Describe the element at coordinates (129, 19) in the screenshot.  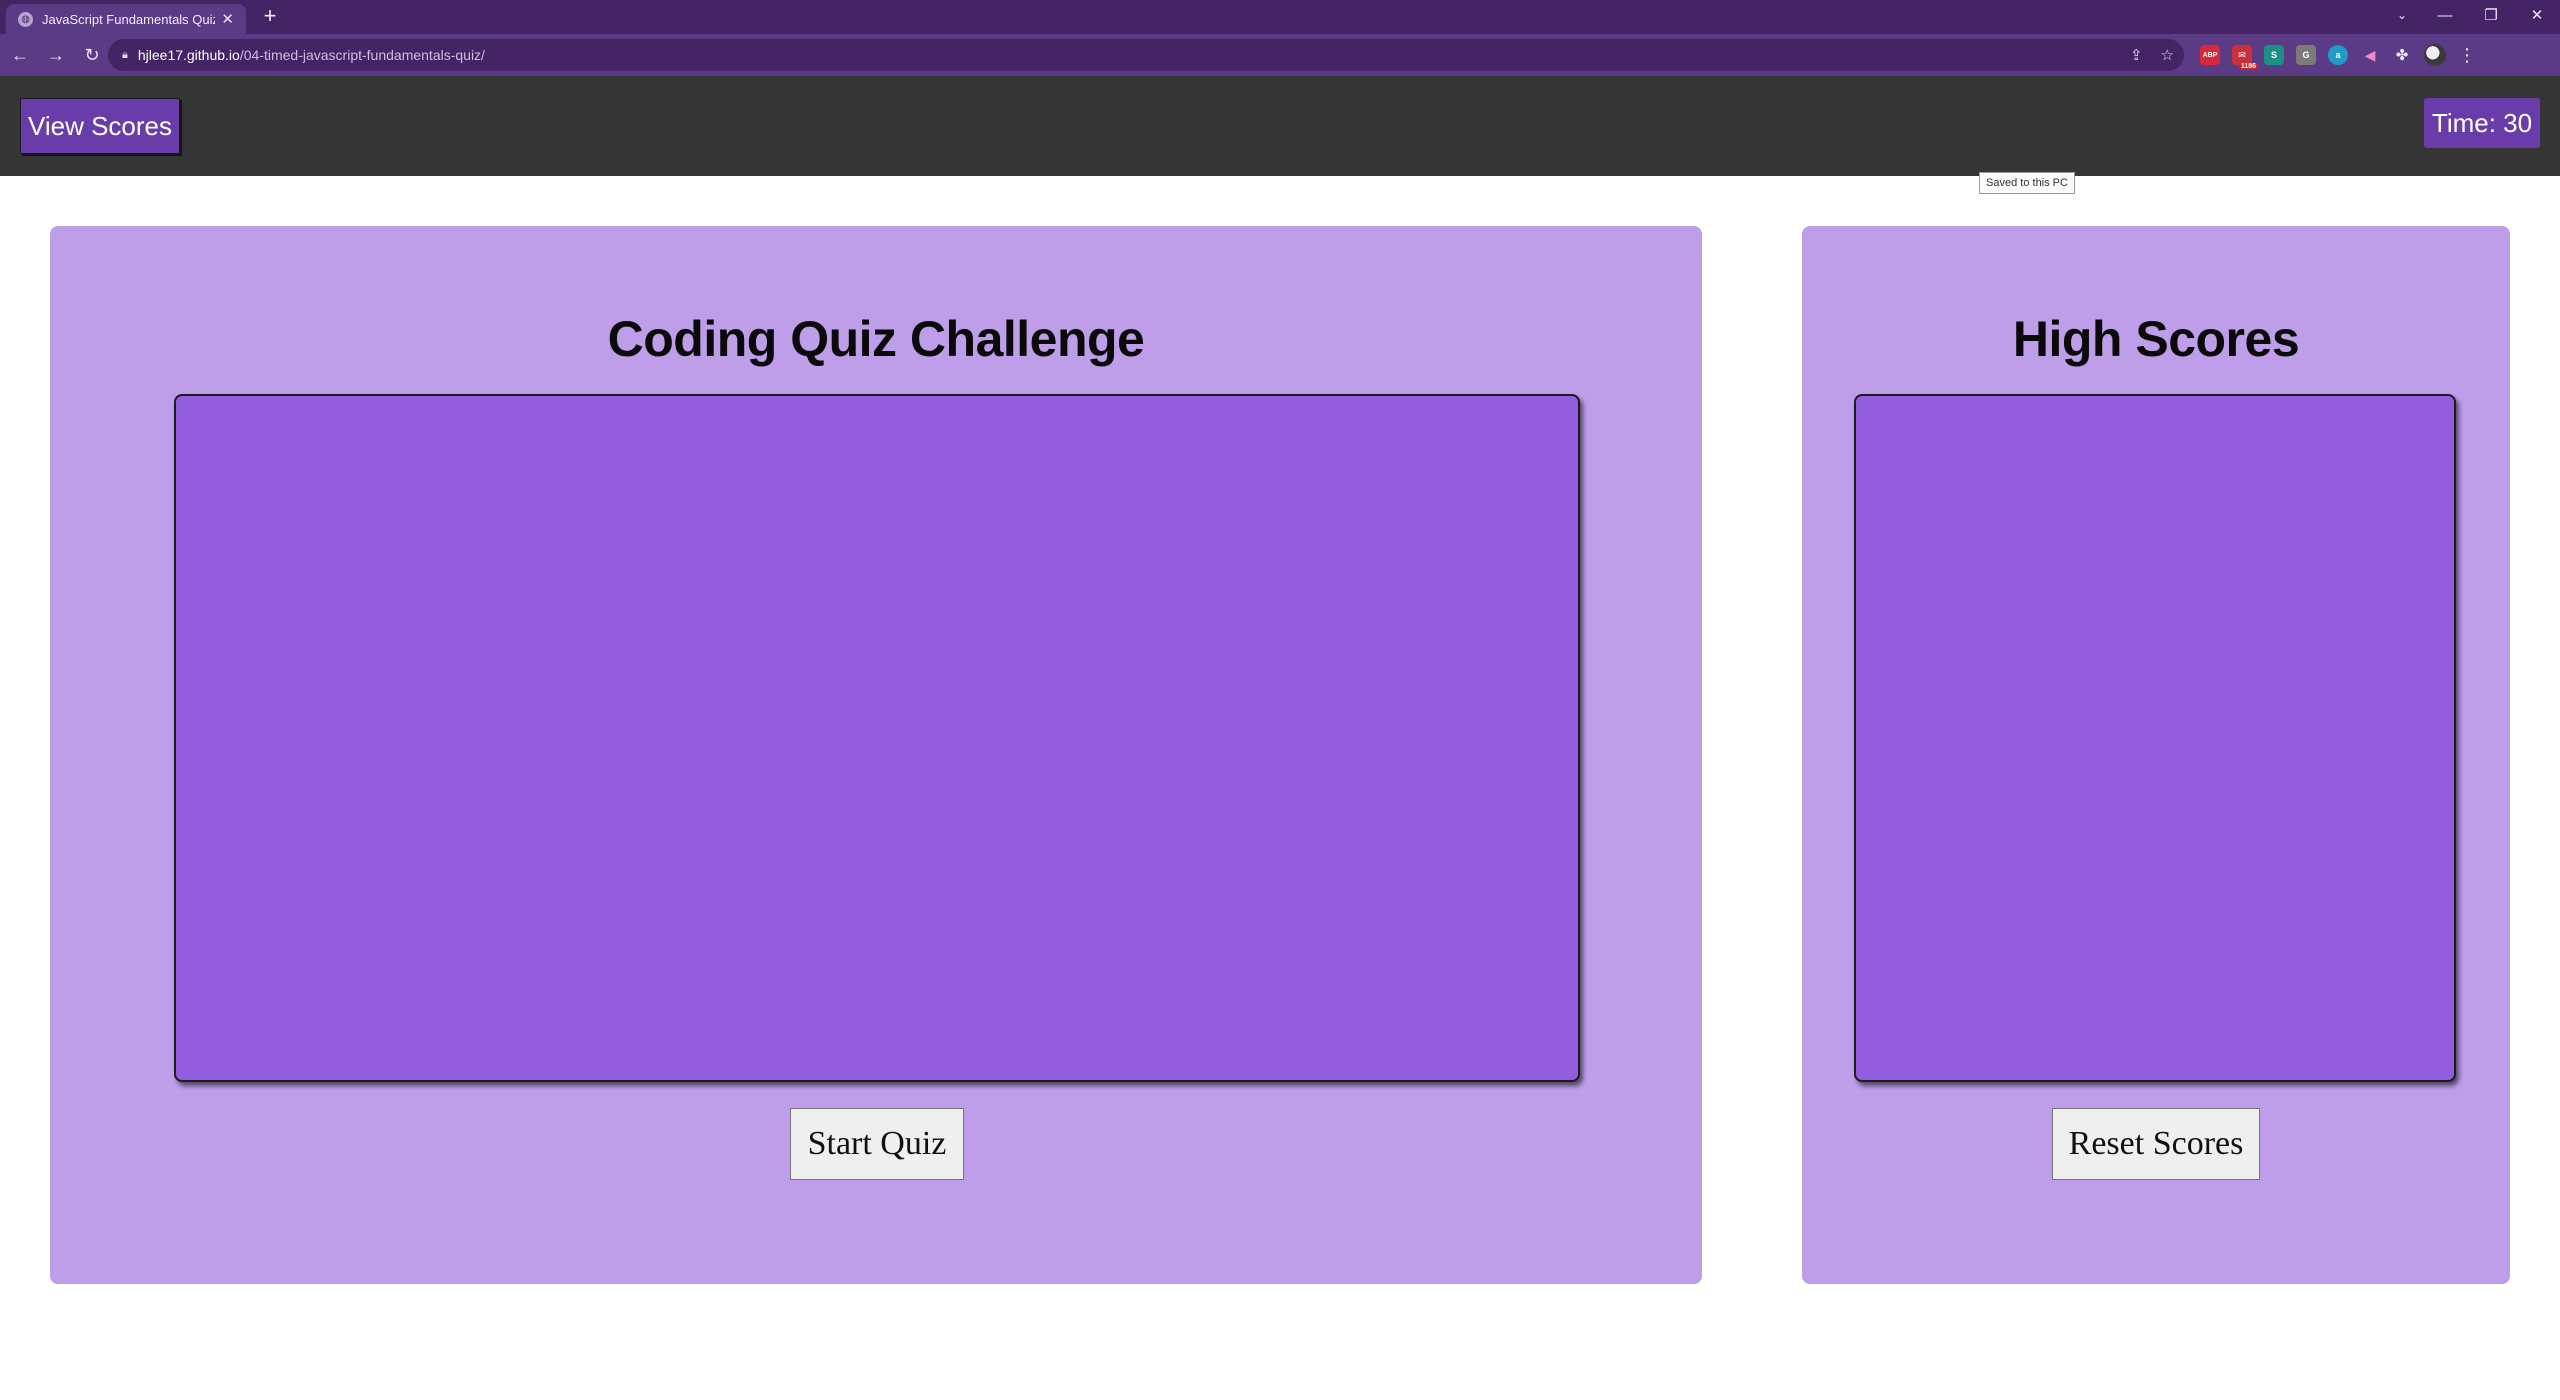
I see `tab-title: JavaScript Fundamentals Quiz` at that location.